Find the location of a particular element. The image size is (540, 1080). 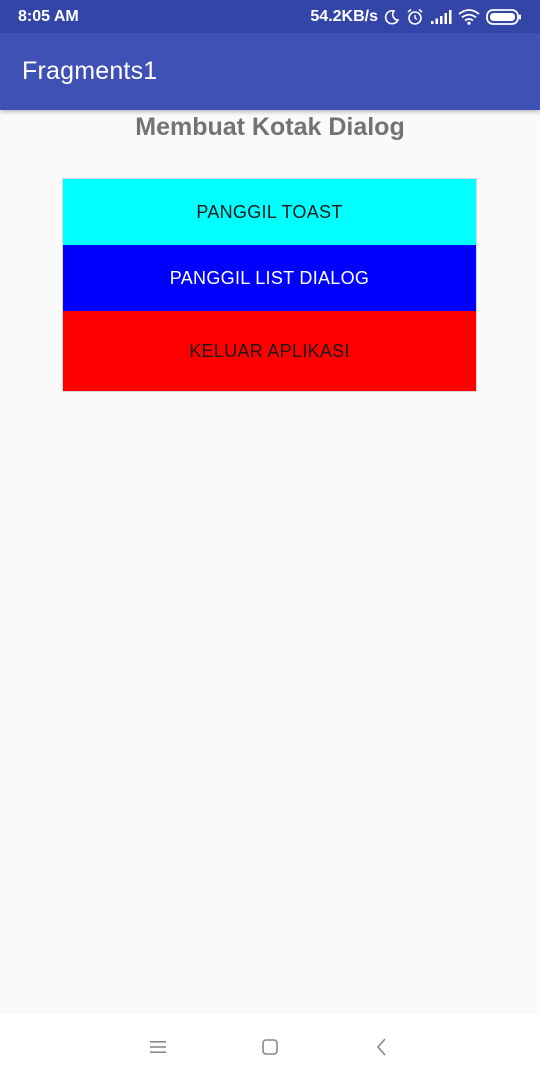

show-list-dialog-button: PANGGIL LIST DIALOG is located at coordinates (269, 278).